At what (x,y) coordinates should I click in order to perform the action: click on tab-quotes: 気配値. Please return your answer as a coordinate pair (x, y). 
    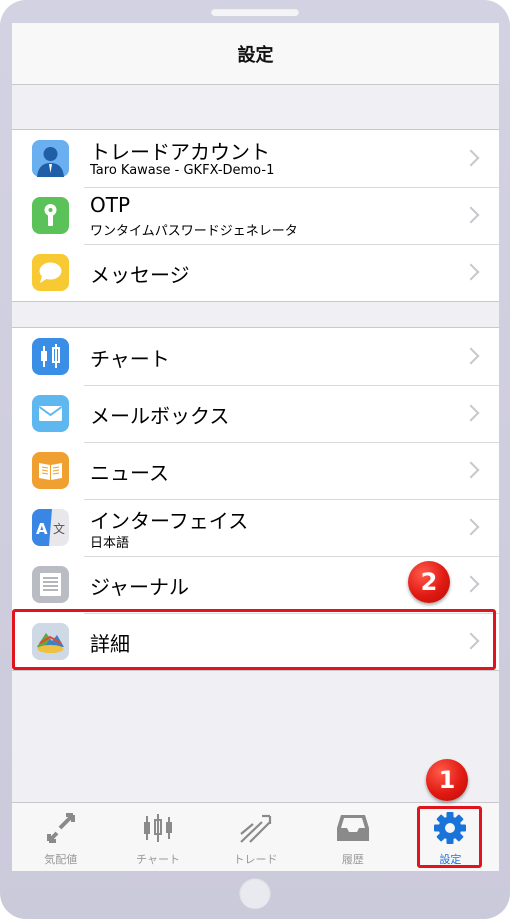
    Looking at the image, I should click on (60, 837).